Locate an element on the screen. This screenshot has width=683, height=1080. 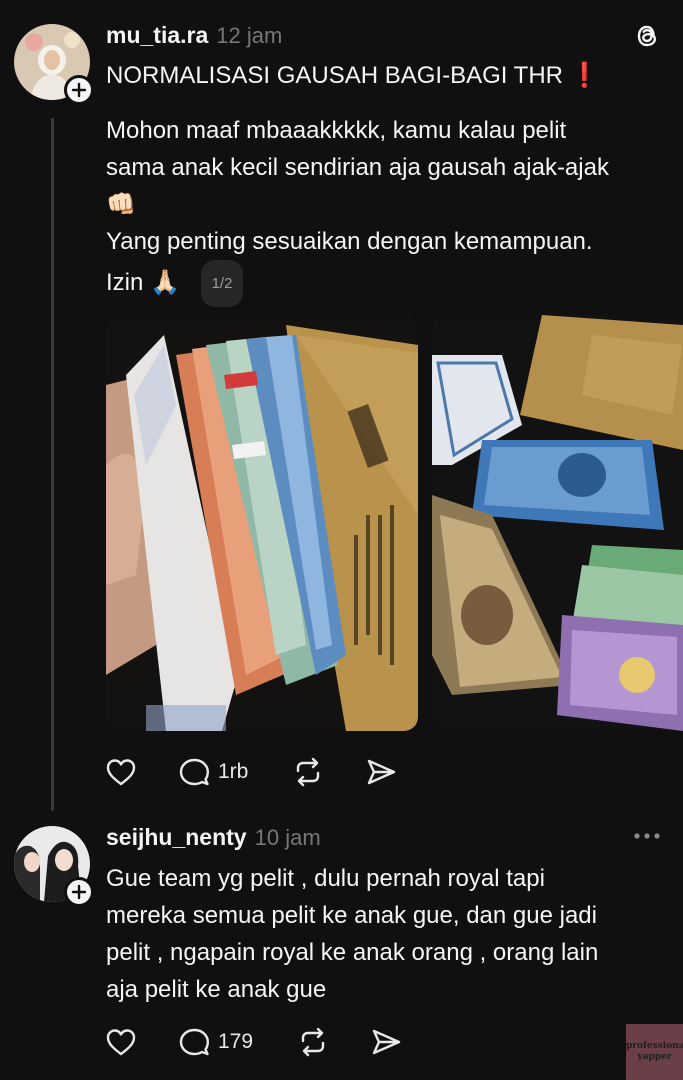
post-header: mu_tia.ra 12 jam is located at coordinates (194, 35).